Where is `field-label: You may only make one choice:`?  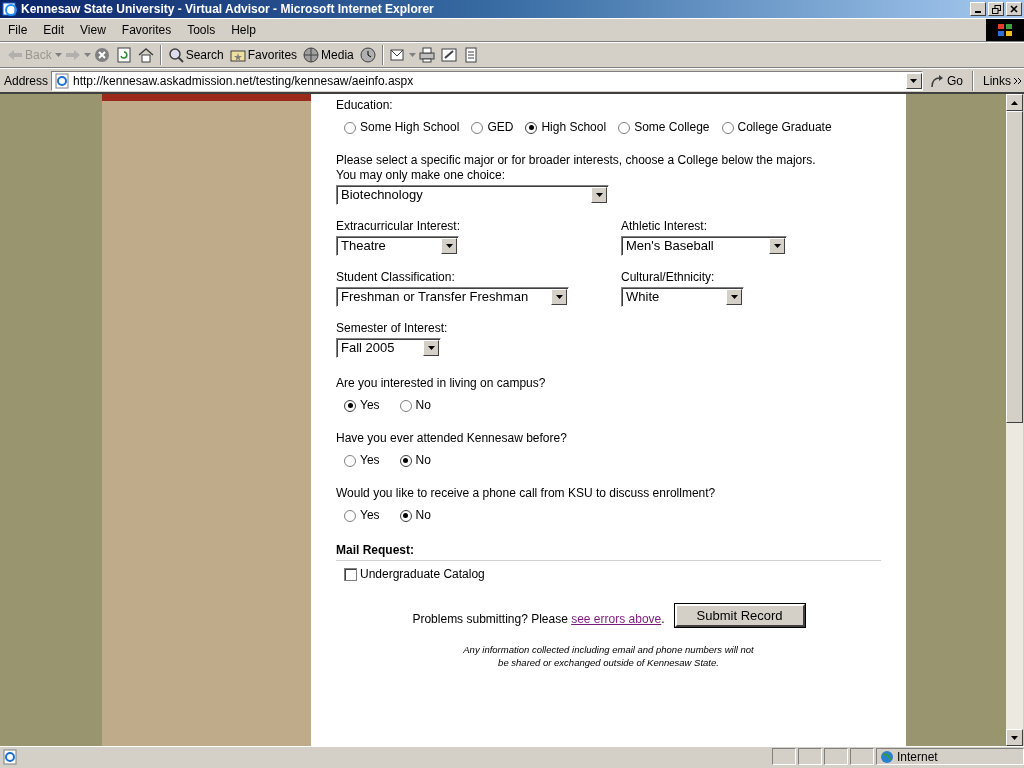
field-label: You may only make one choice: is located at coordinates (421, 175).